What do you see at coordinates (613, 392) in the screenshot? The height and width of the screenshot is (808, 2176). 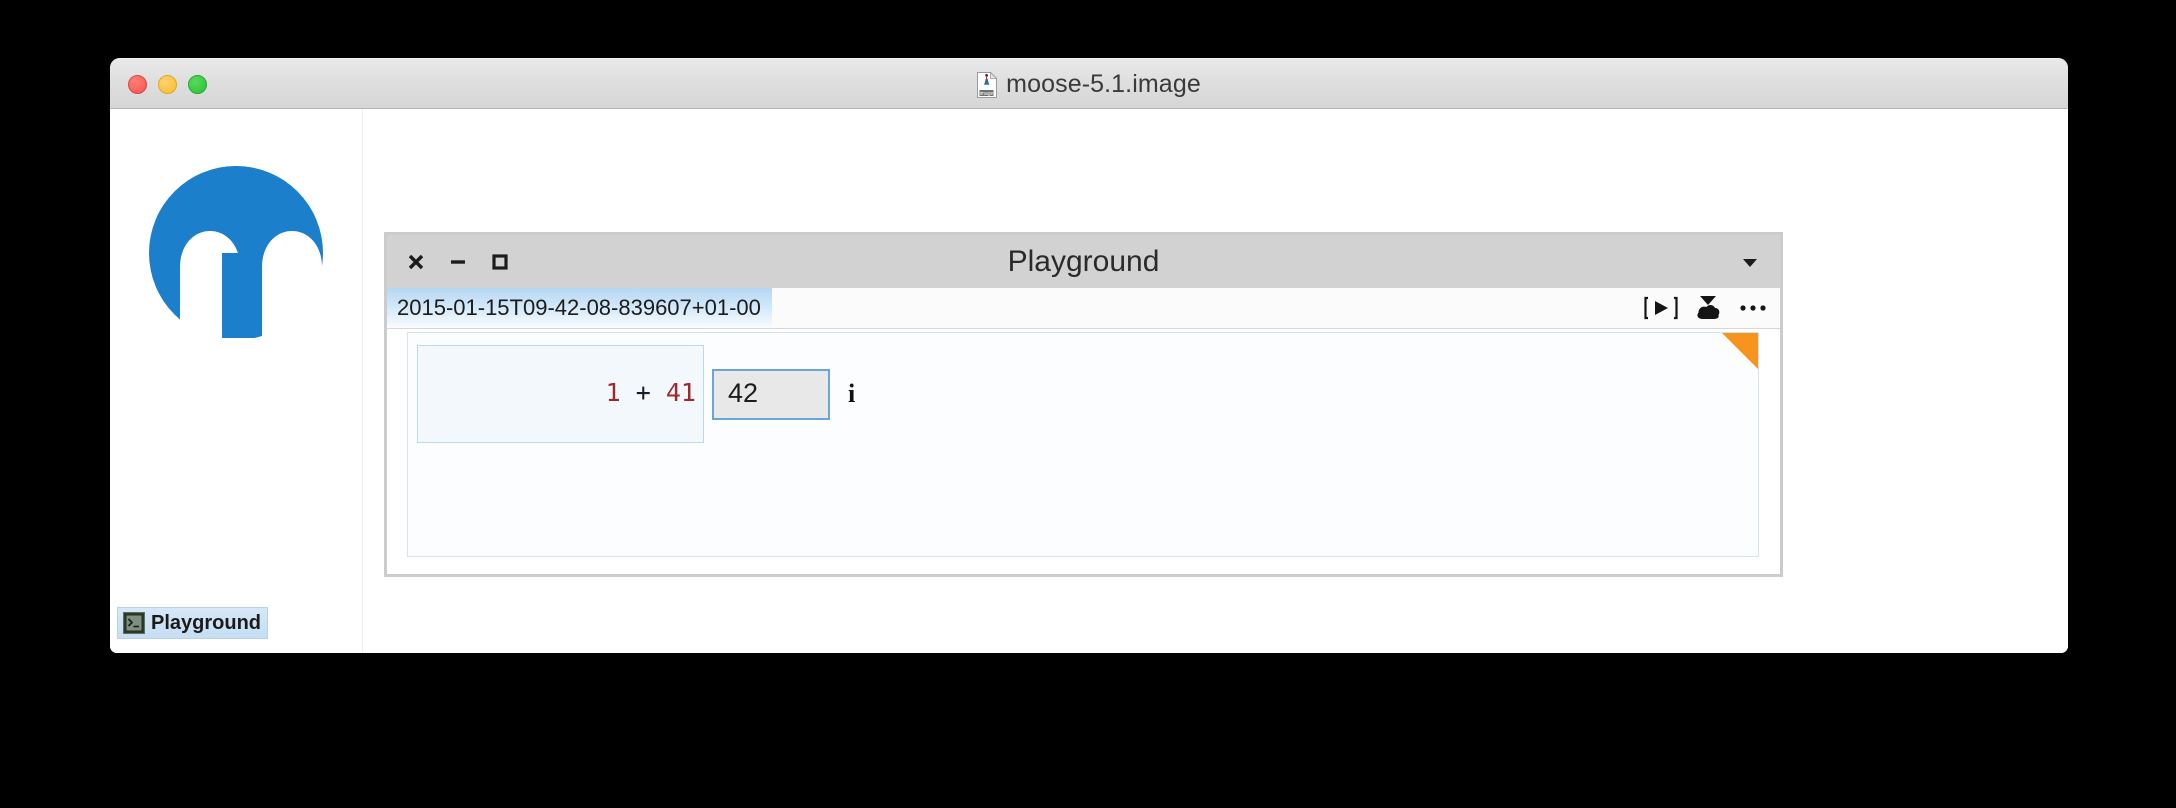 I see `code-token-0: 1` at bounding box center [613, 392].